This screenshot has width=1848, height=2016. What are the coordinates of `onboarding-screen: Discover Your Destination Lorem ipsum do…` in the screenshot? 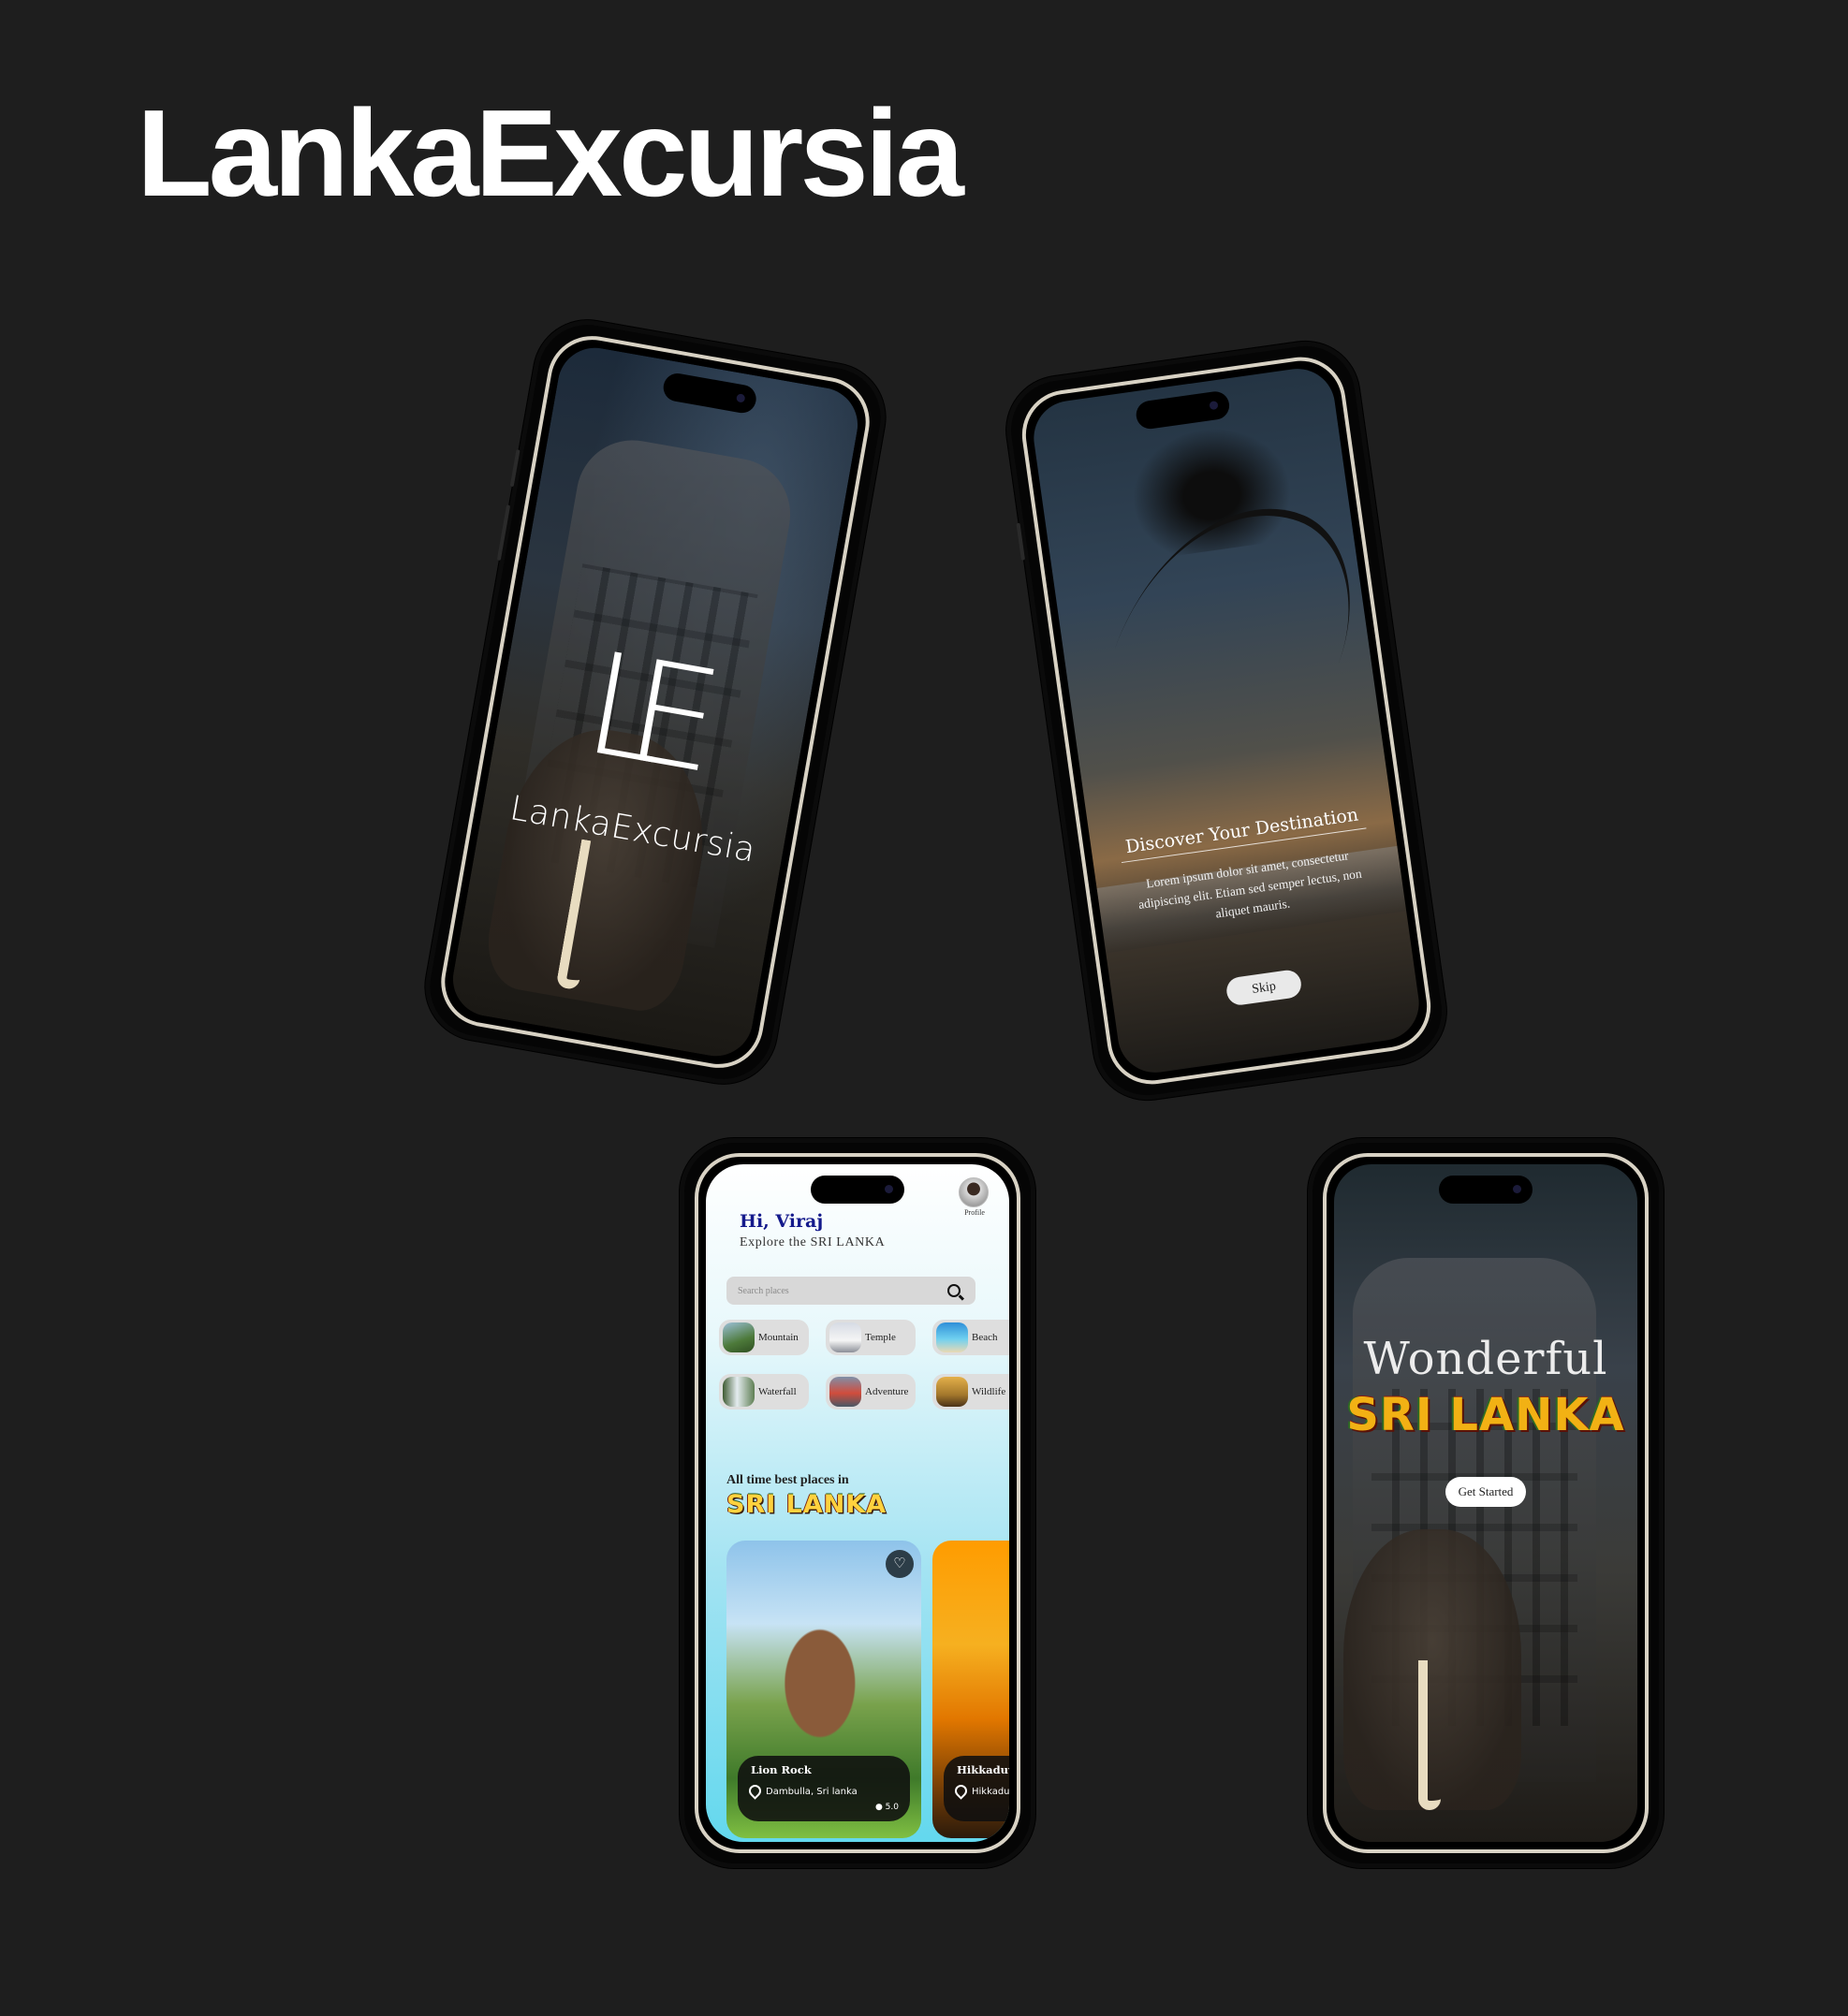 It's located at (1226, 720).